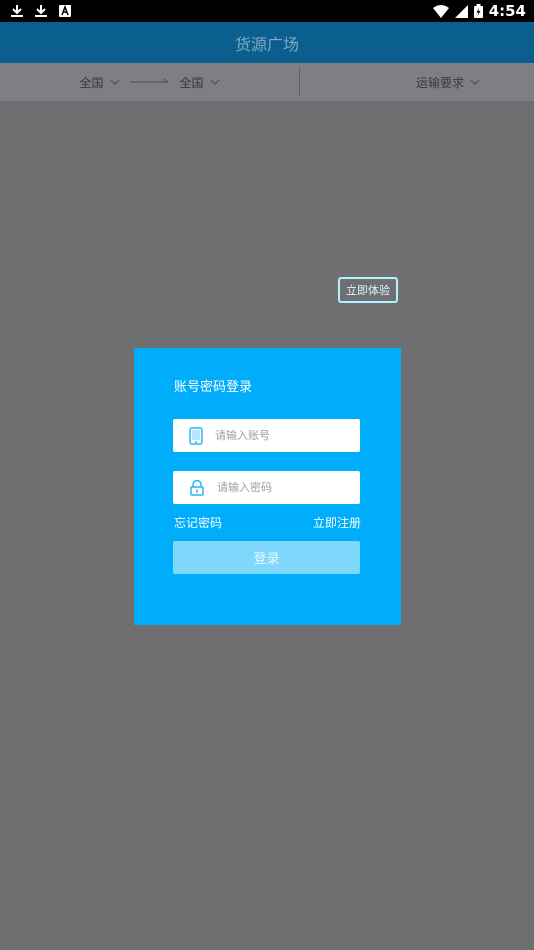 The width and height of the screenshot is (534, 950). I want to click on requirement-filter: 运输要求, so click(448, 82).